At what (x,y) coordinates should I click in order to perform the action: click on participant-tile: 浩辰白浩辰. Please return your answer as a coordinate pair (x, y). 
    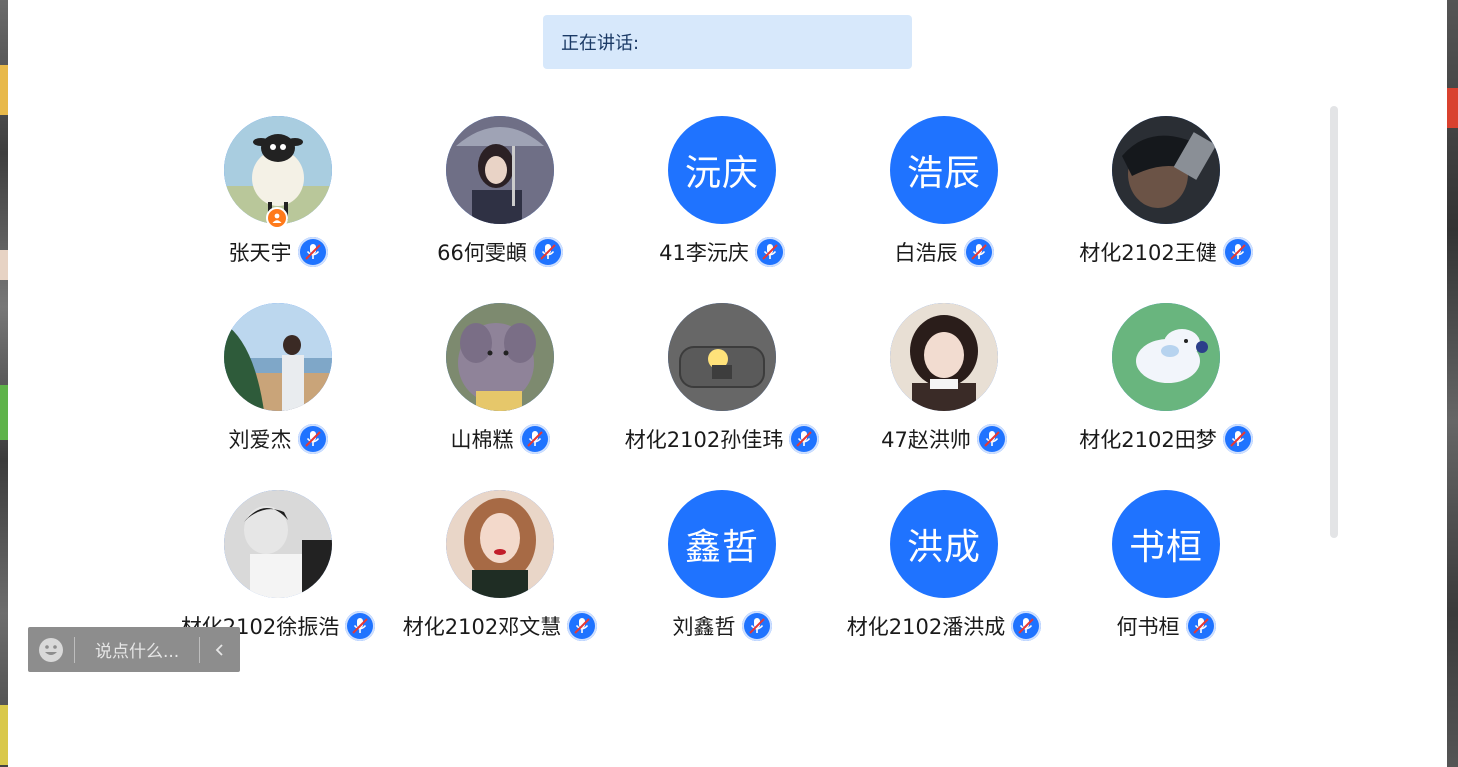
    Looking at the image, I should click on (944, 201).